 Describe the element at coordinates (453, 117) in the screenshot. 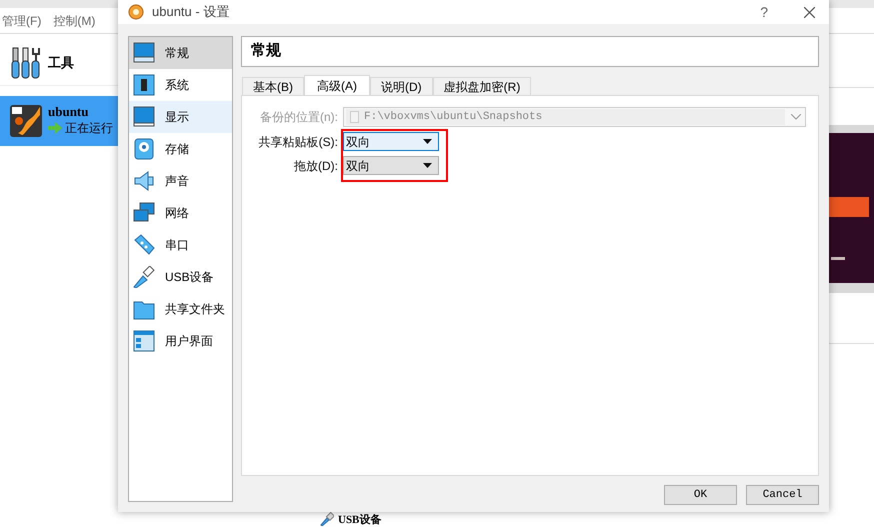

I see `path-value: F:\vboxvms\ubuntu\Snapshots` at that location.